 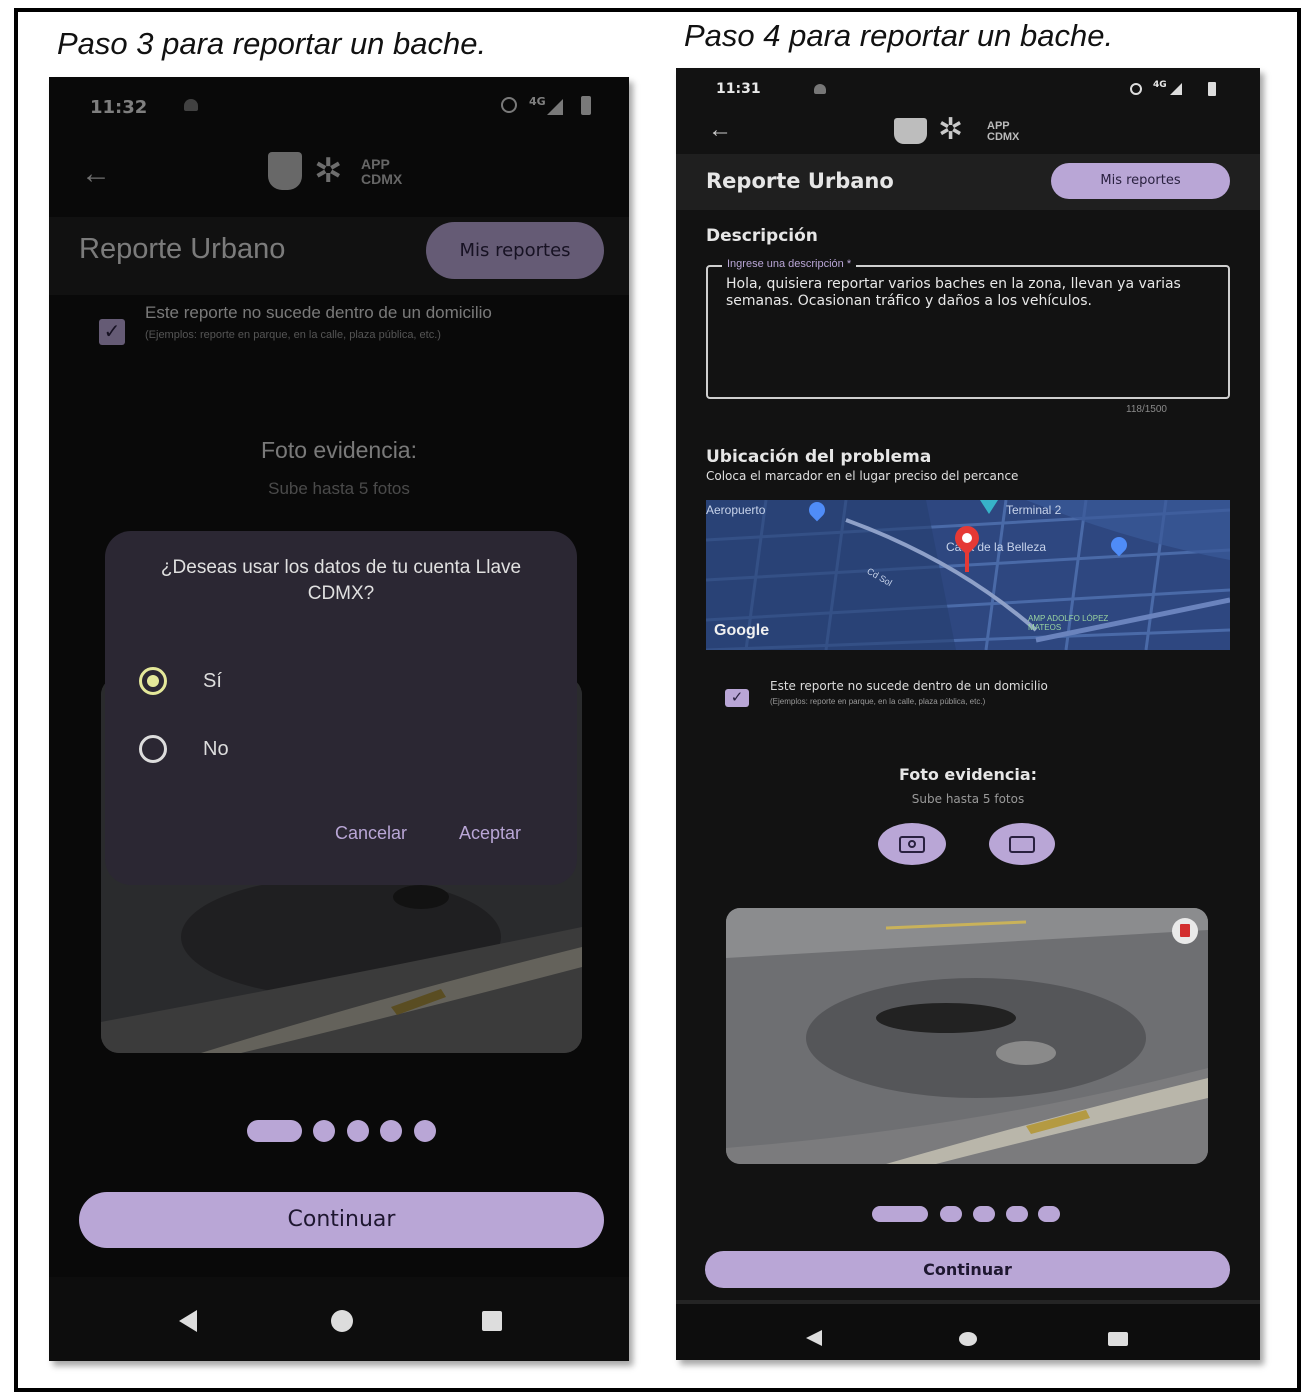 I want to click on description-placeholder: Ingrese una descripción *, so click(x=789, y=264).